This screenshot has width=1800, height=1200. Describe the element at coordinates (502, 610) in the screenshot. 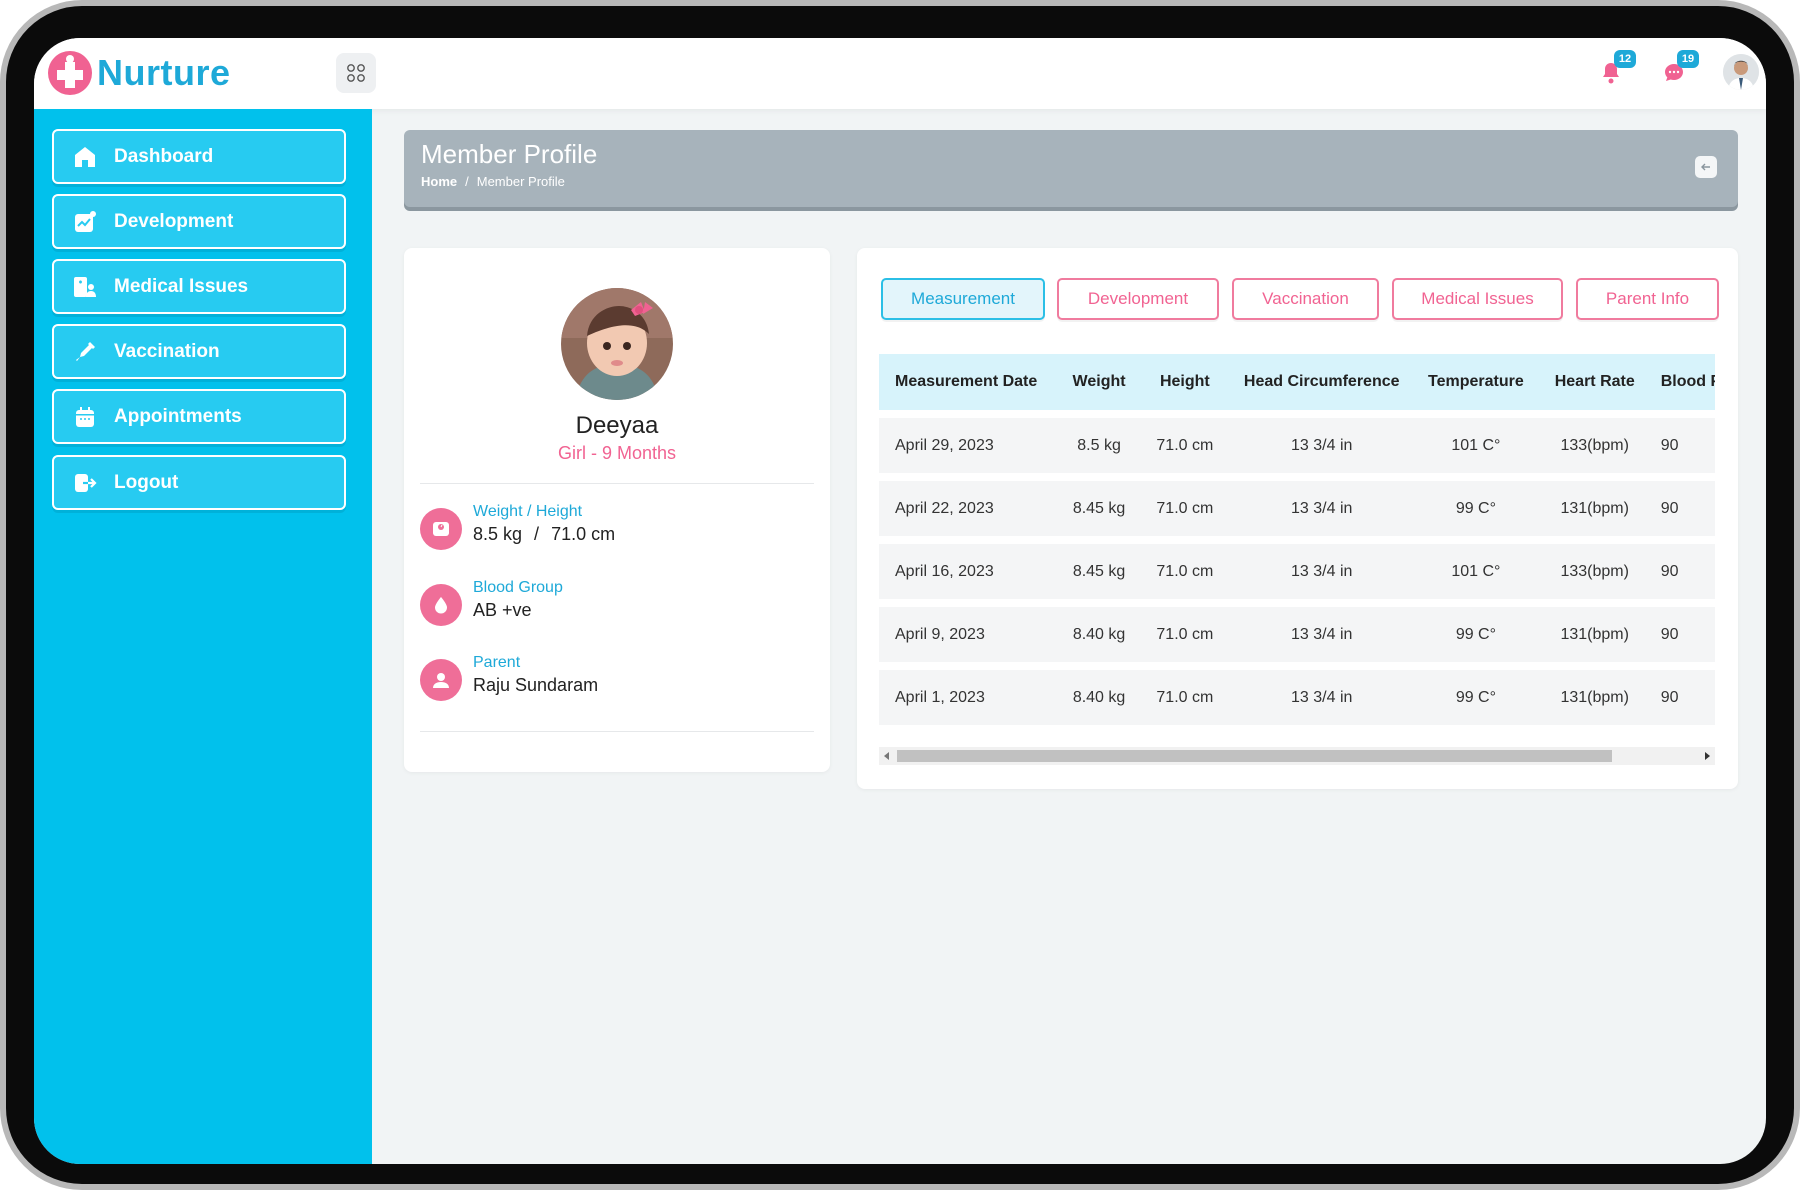

I see `blood-group-value: AB +ve` at that location.